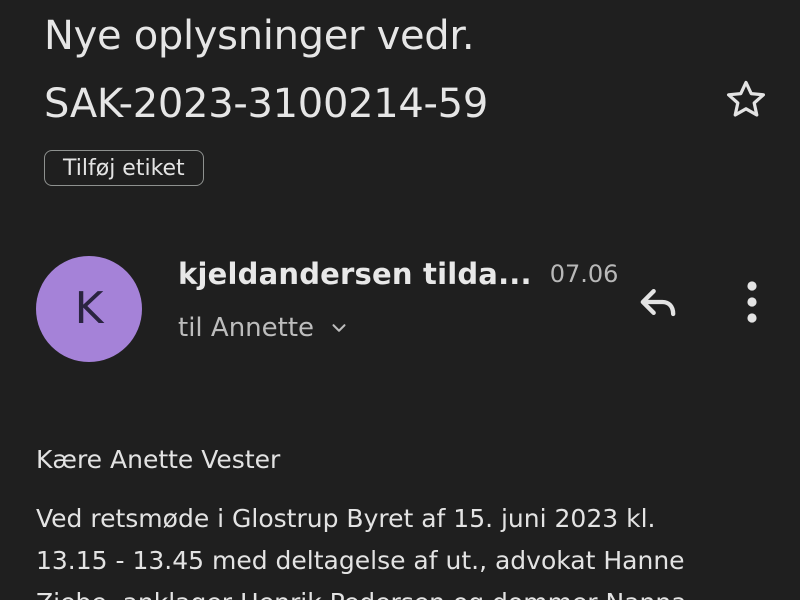 Image resolution: width=800 pixels, height=600 pixels. I want to click on sender-row: kjeldandersen tilda... 07.06, so click(398, 274).